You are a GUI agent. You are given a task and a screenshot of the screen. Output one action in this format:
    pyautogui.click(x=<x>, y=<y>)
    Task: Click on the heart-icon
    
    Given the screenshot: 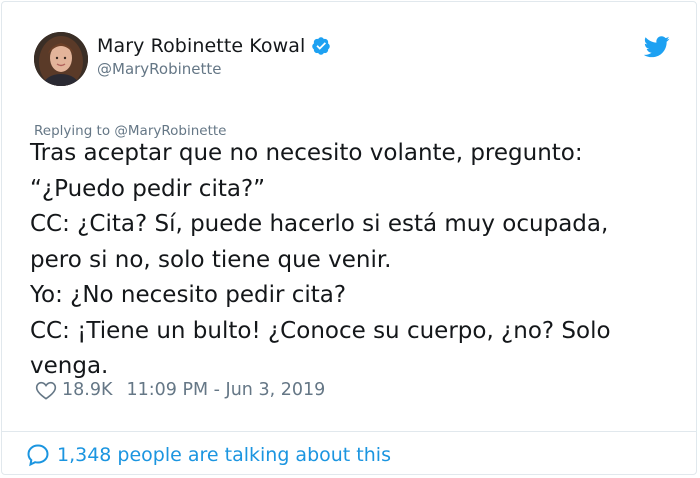 What is the action you would take?
    pyautogui.click(x=46, y=390)
    